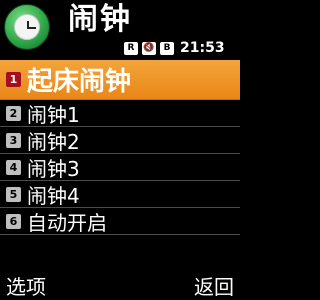 The image size is (320, 300). I want to click on menu-item-alarm-3: 4 闹钟3, so click(120, 167).